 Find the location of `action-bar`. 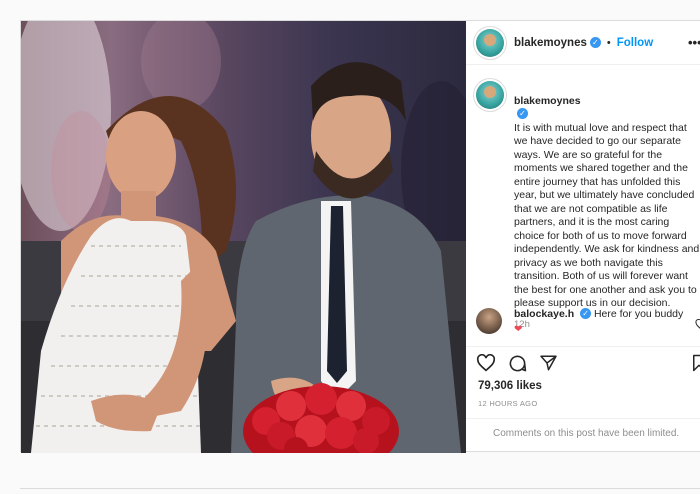

action-bar is located at coordinates (583, 361).